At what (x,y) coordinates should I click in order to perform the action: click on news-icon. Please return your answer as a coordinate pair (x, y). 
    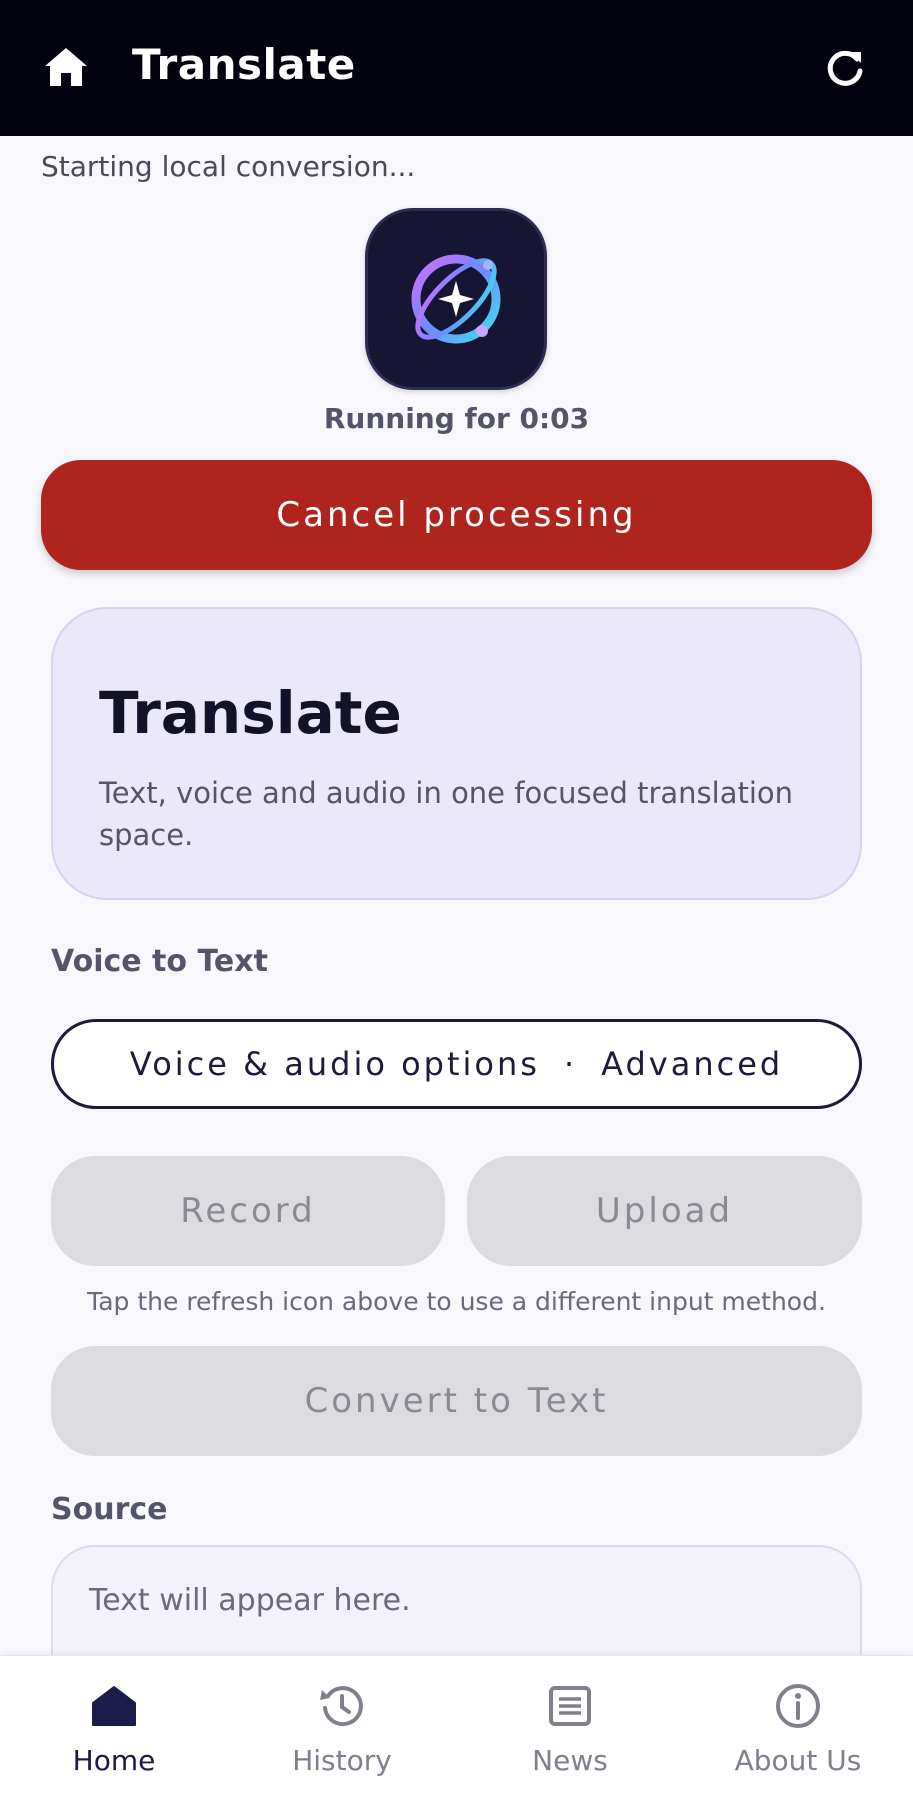
    Looking at the image, I should click on (570, 1706).